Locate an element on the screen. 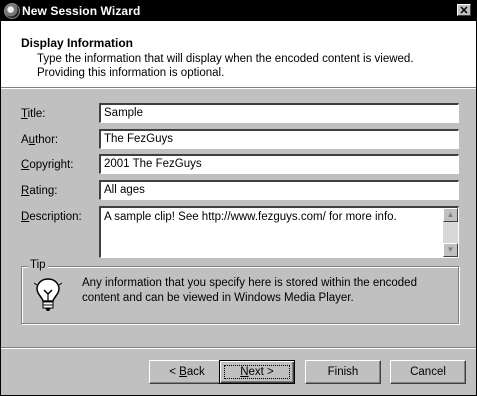 This screenshot has width=477, height=396. rating-label: Rating: is located at coordinates (39, 191).